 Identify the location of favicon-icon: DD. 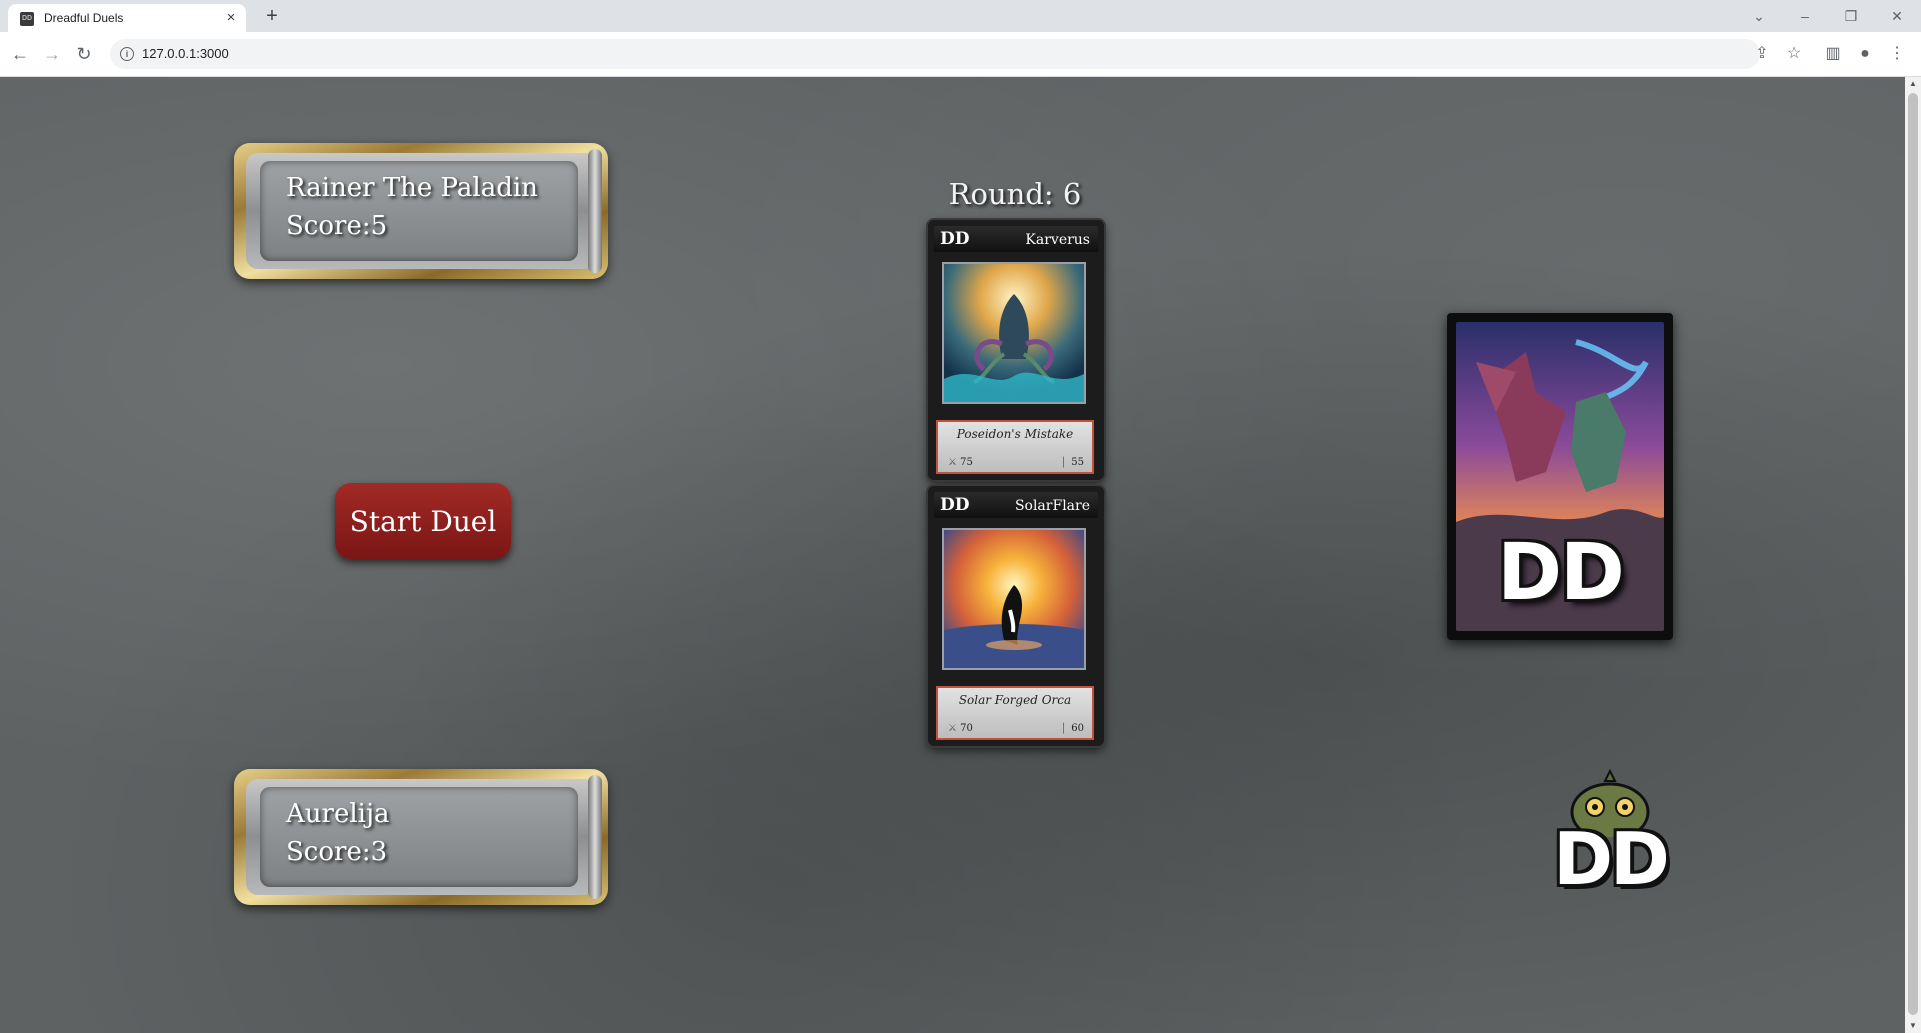
(27, 19).